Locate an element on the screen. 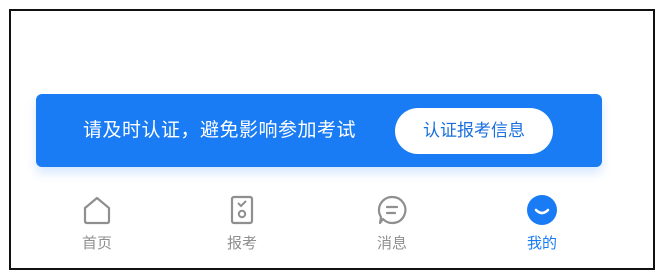  tab-messages: 消息 is located at coordinates (392, 228).